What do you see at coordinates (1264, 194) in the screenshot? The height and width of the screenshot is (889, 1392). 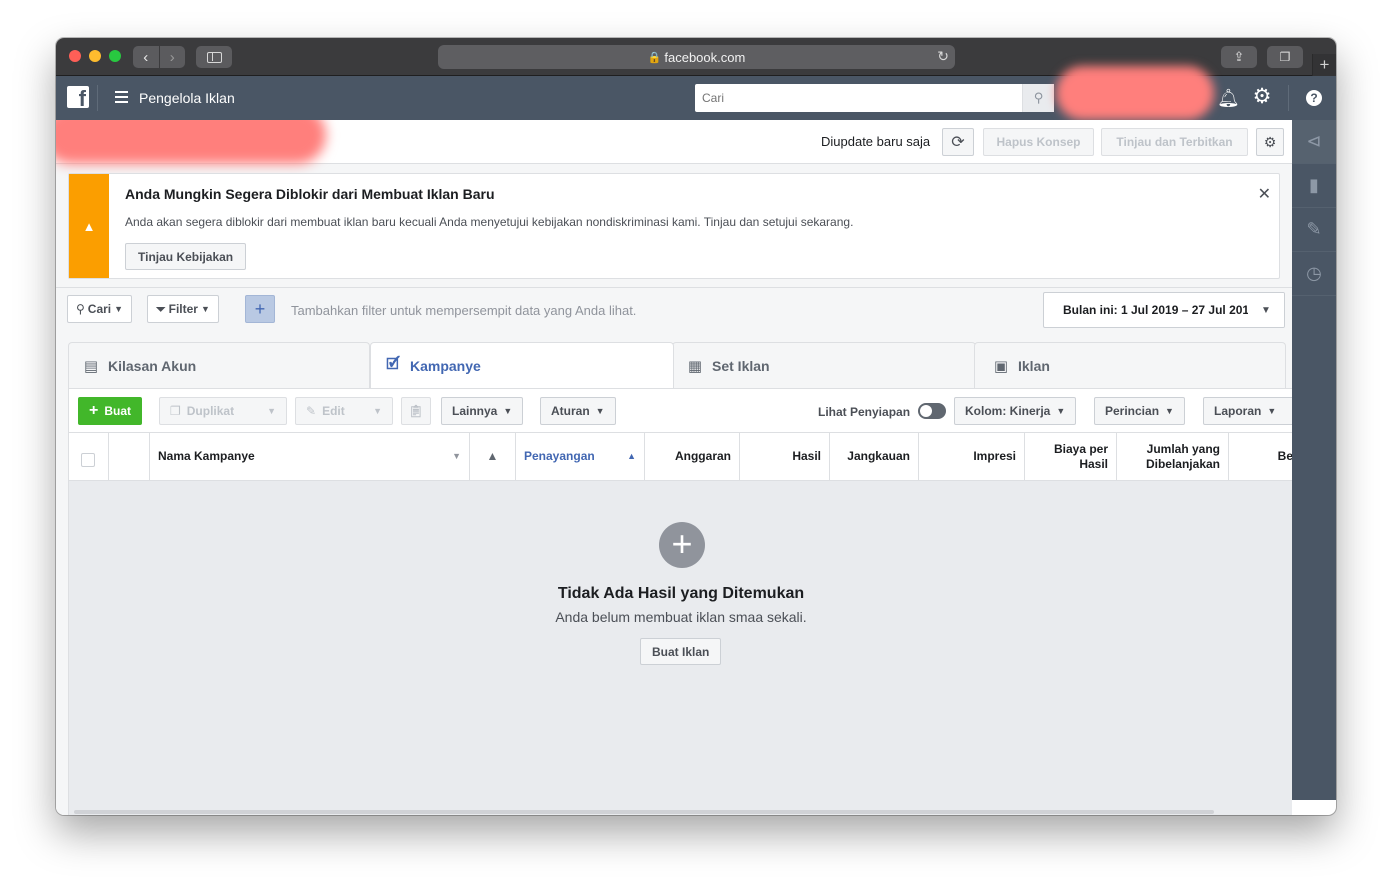 I see `close-icon: ✕` at bounding box center [1264, 194].